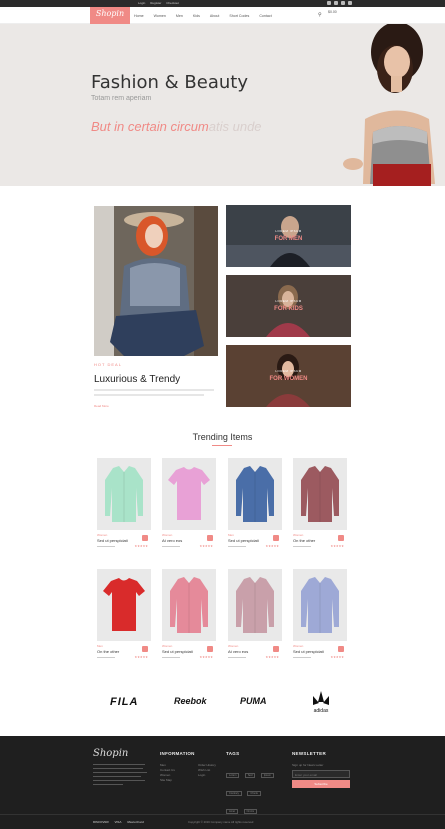 This screenshot has width=445, height=829. What do you see at coordinates (156, 281) in the screenshot?
I see `feature-image` at bounding box center [156, 281].